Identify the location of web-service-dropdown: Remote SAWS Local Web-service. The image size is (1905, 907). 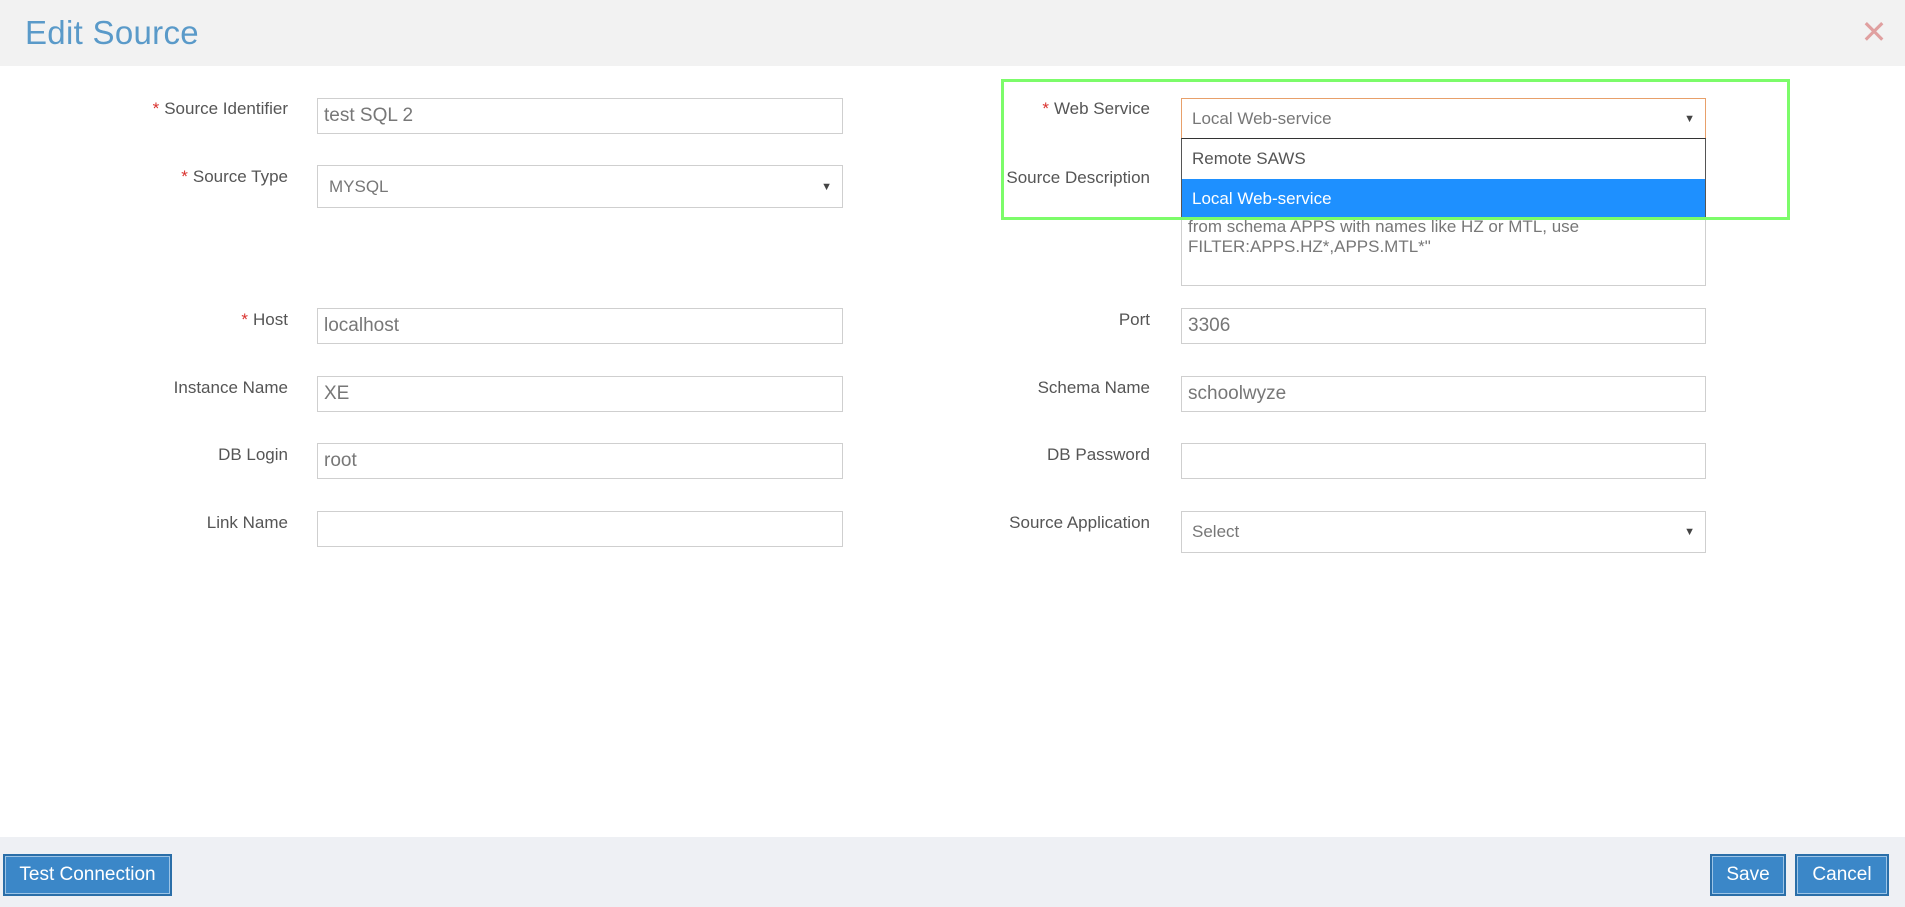
(1443, 179).